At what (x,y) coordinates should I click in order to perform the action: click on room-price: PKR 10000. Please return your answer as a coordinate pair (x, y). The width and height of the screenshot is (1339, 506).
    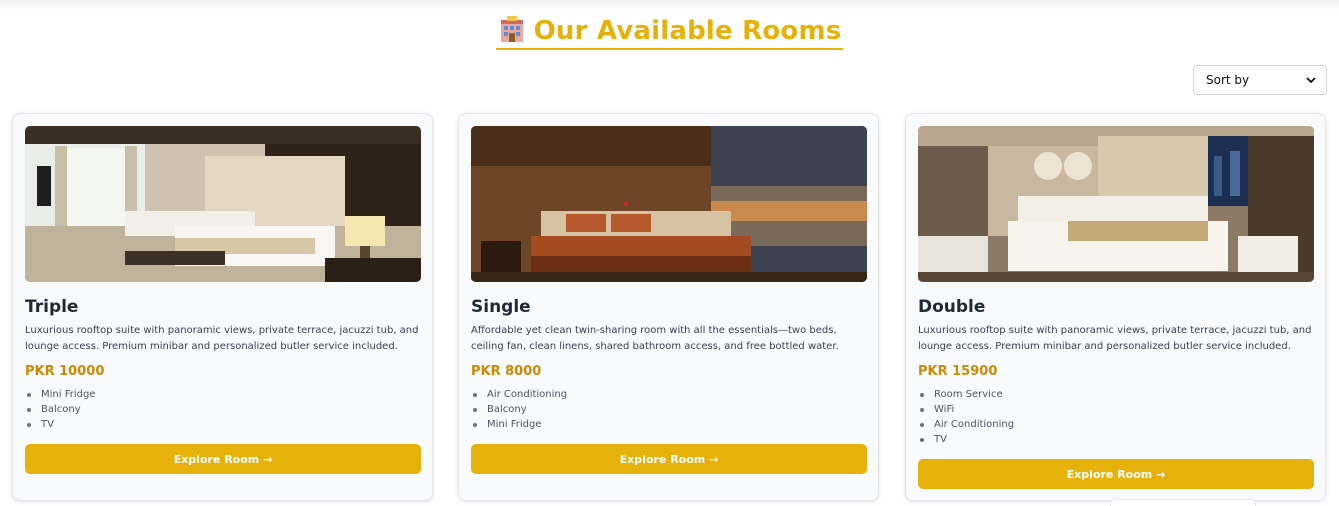
    Looking at the image, I should click on (65, 371).